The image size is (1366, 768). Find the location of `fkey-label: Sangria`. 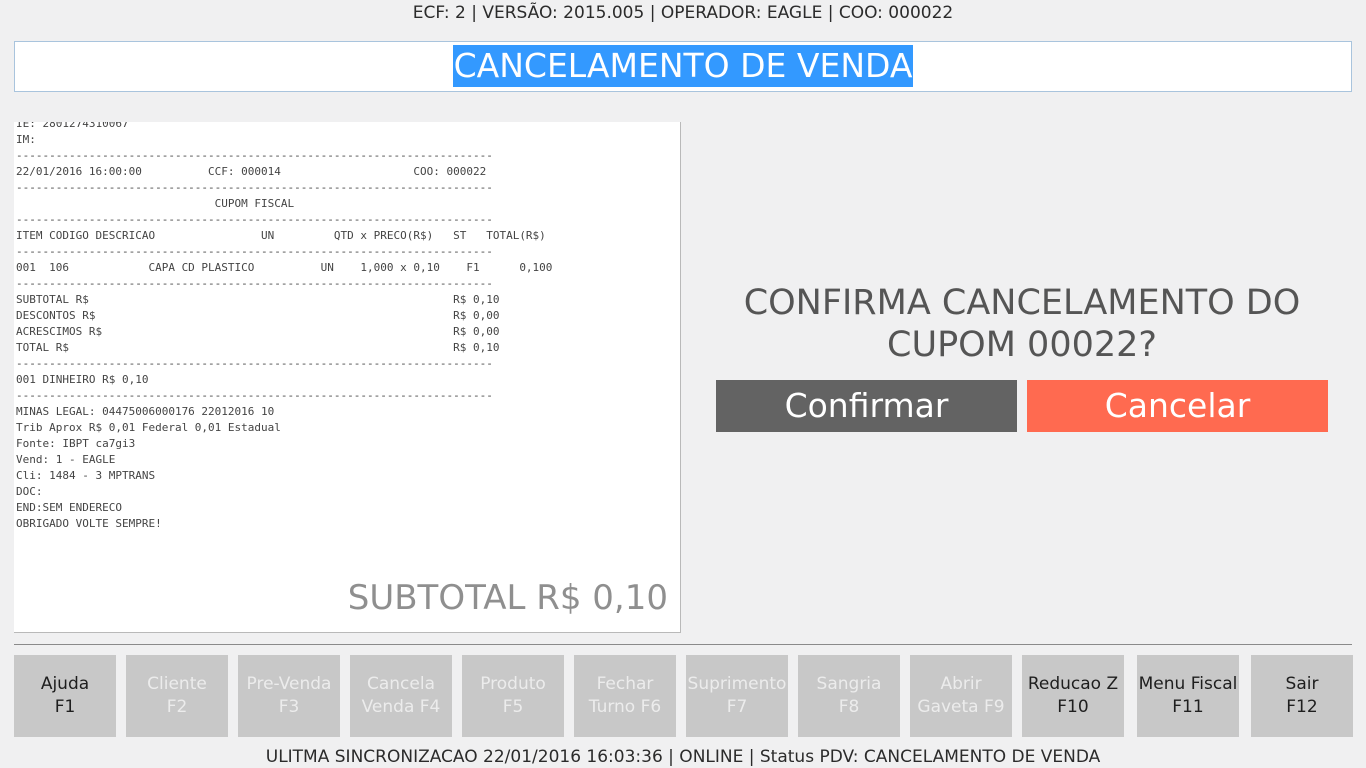

fkey-label: Sangria is located at coordinates (849, 684).